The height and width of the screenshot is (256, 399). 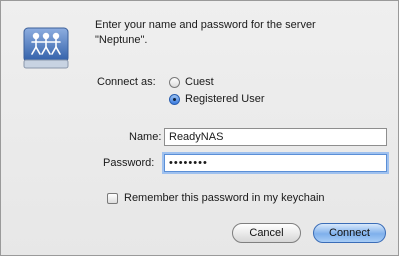 What do you see at coordinates (275, 137) in the screenshot?
I see `name-field` at bounding box center [275, 137].